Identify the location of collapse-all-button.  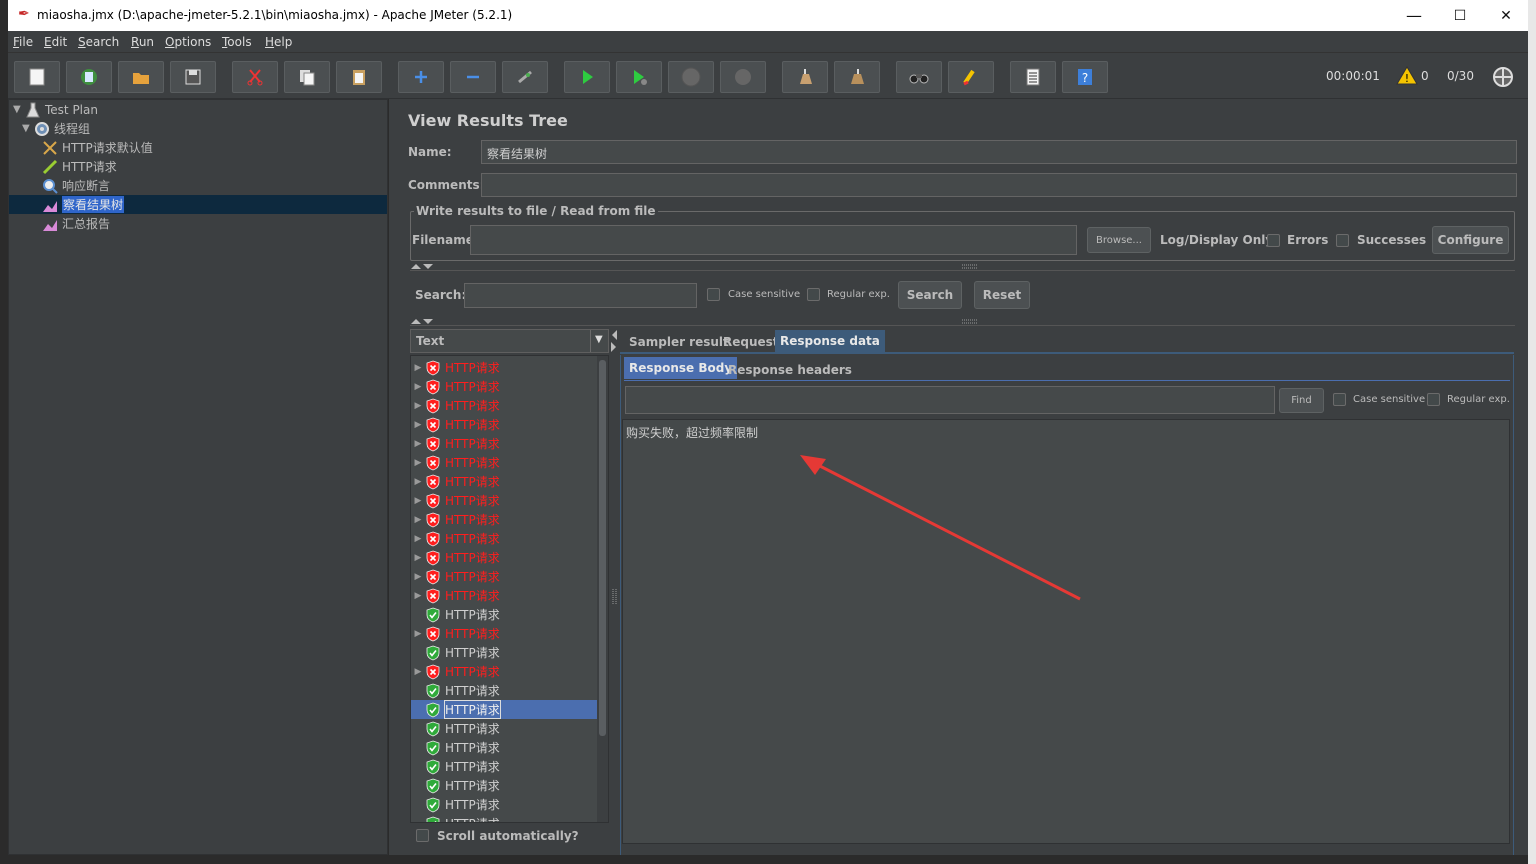
(473, 77).